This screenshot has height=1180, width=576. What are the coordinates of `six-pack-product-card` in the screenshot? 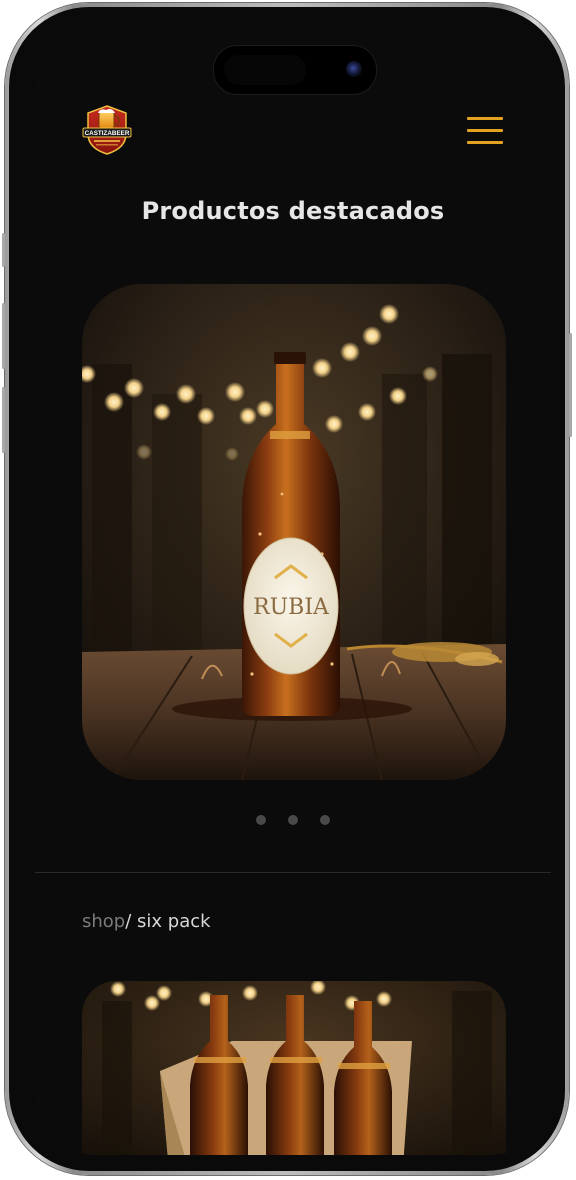 It's located at (294, 1068).